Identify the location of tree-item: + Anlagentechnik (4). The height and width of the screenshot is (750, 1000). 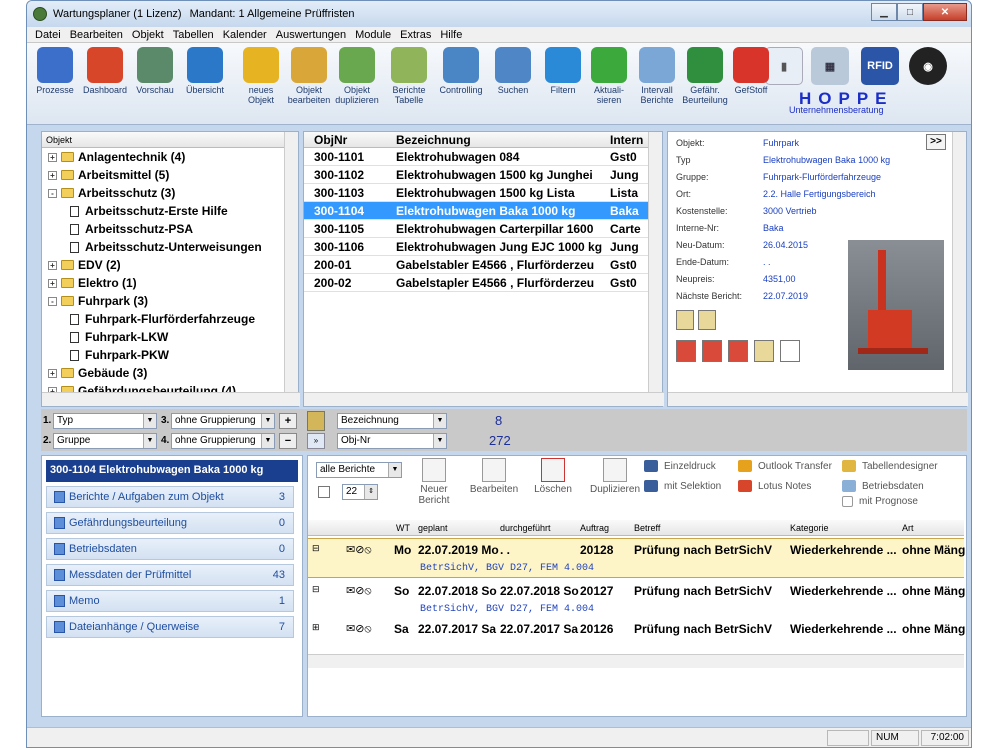
(164, 157).